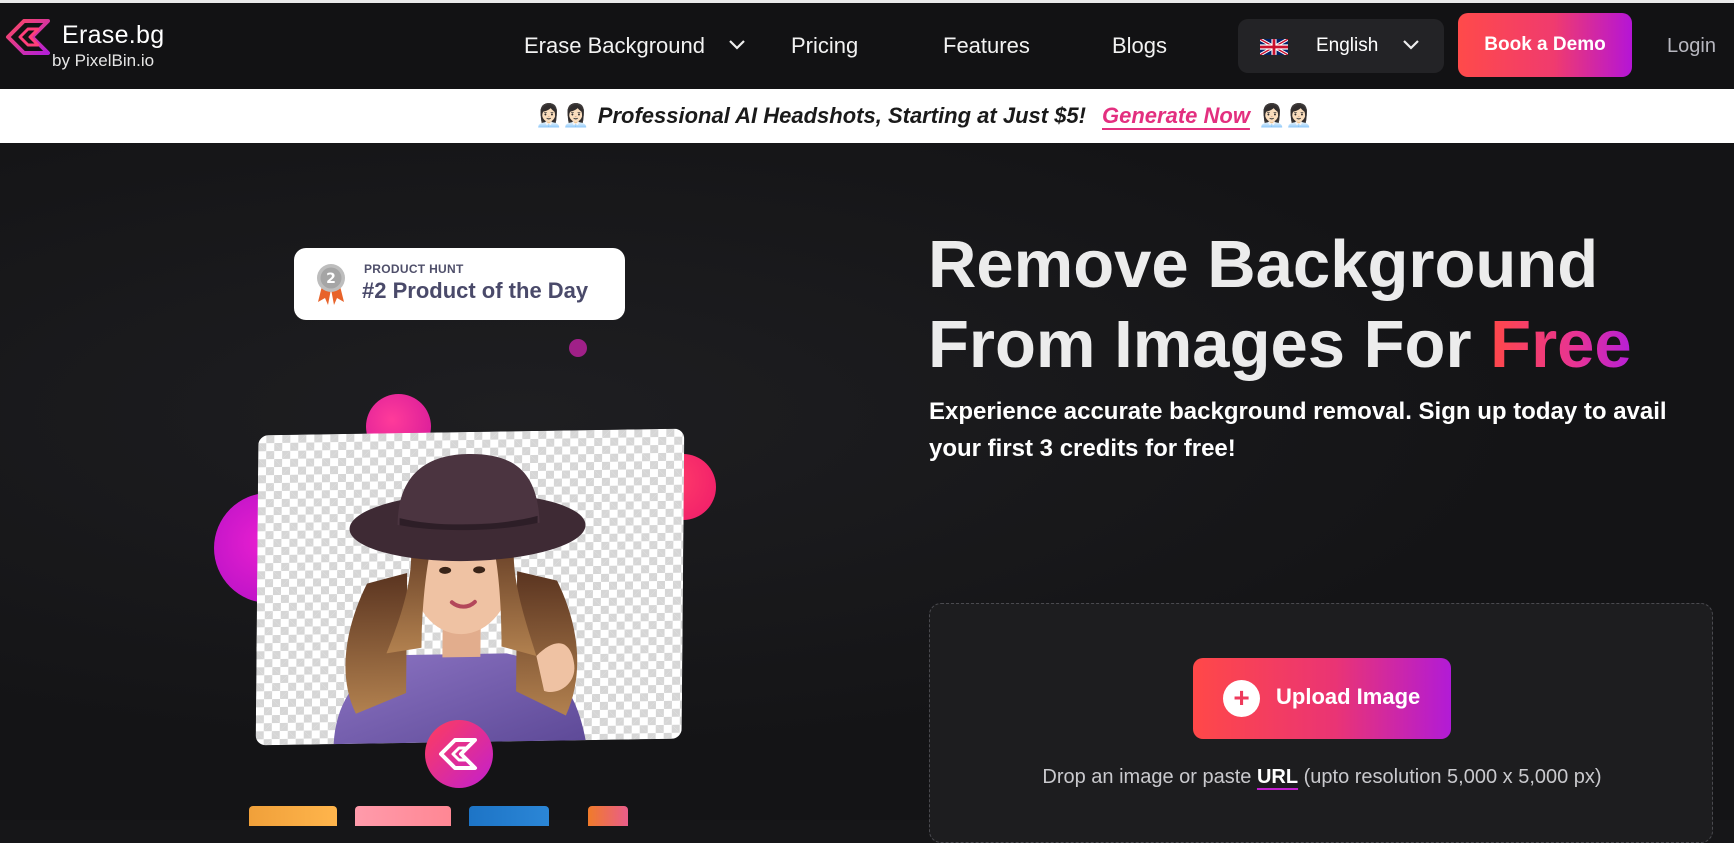  What do you see at coordinates (1149, 777) in the screenshot?
I see `drop-prefix: Drop an image or paste` at bounding box center [1149, 777].